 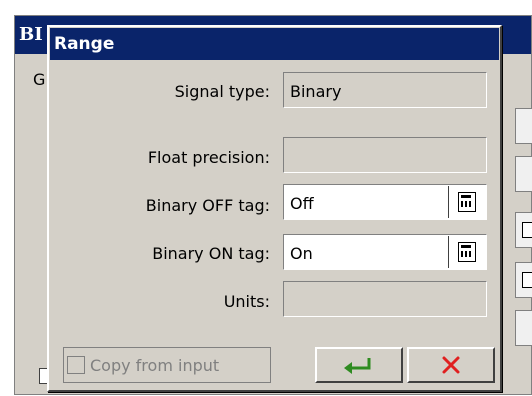 What do you see at coordinates (274, 44) in the screenshot?
I see `dialog-title-bar: Range` at bounding box center [274, 44].